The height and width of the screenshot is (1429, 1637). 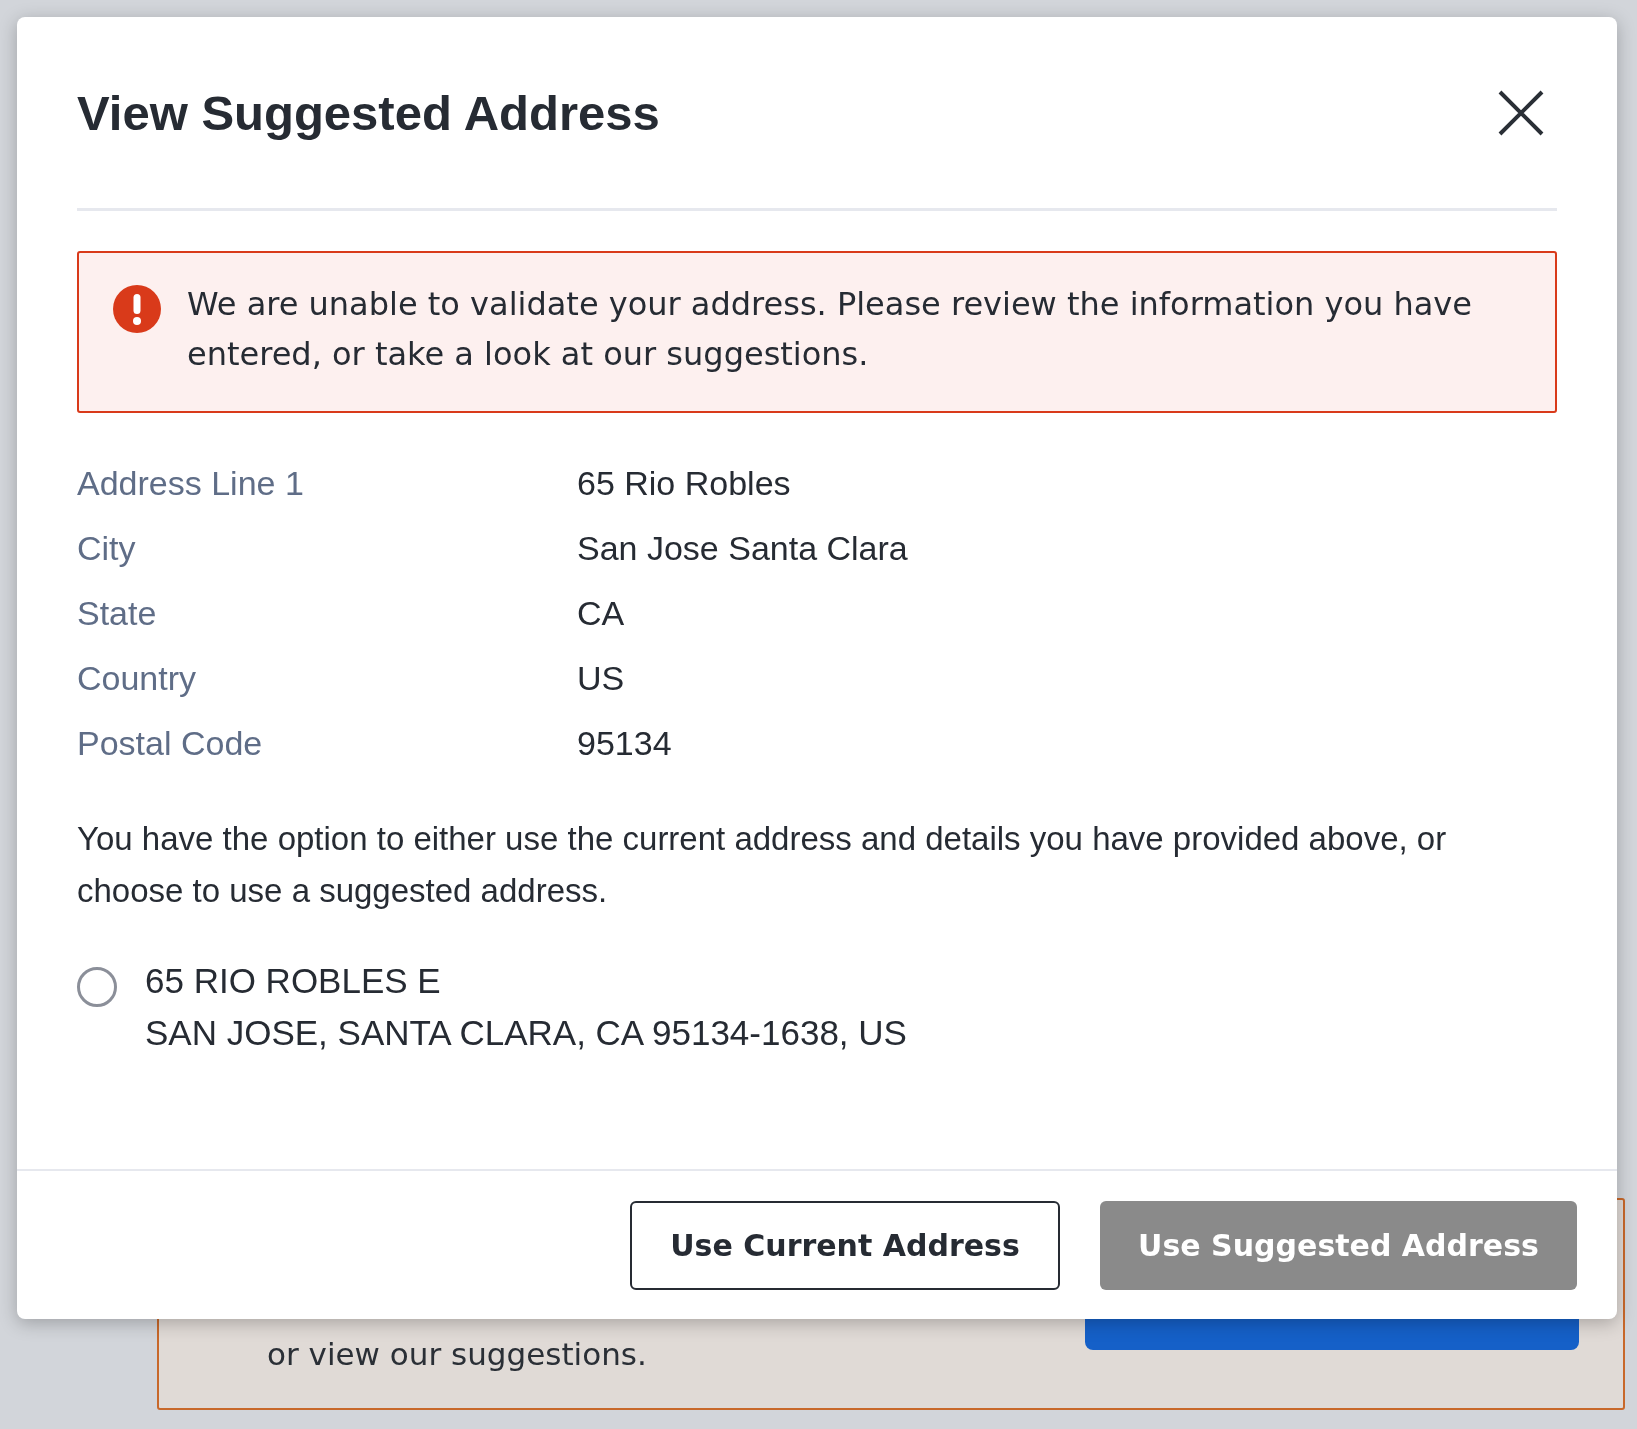 I want to click on address-line: 65 RIO ROBLES E, so click(x=526, y=981).